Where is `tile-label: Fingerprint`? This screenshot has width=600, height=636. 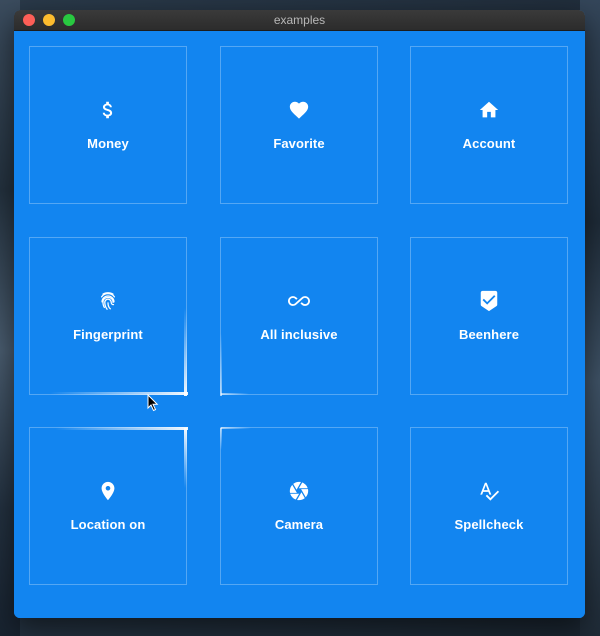 tile-label: Fingerprint is located at coordinates (108, 334).